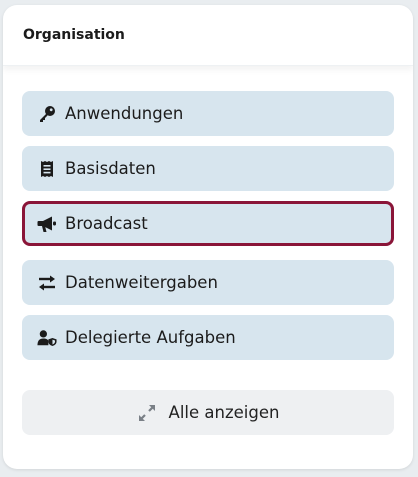 This screenshot has height=477, width=418. What do you see at coordinates (147, 413) in the screenshot?
I see `expand-arrows-icon` at bounding box center [147, 413].